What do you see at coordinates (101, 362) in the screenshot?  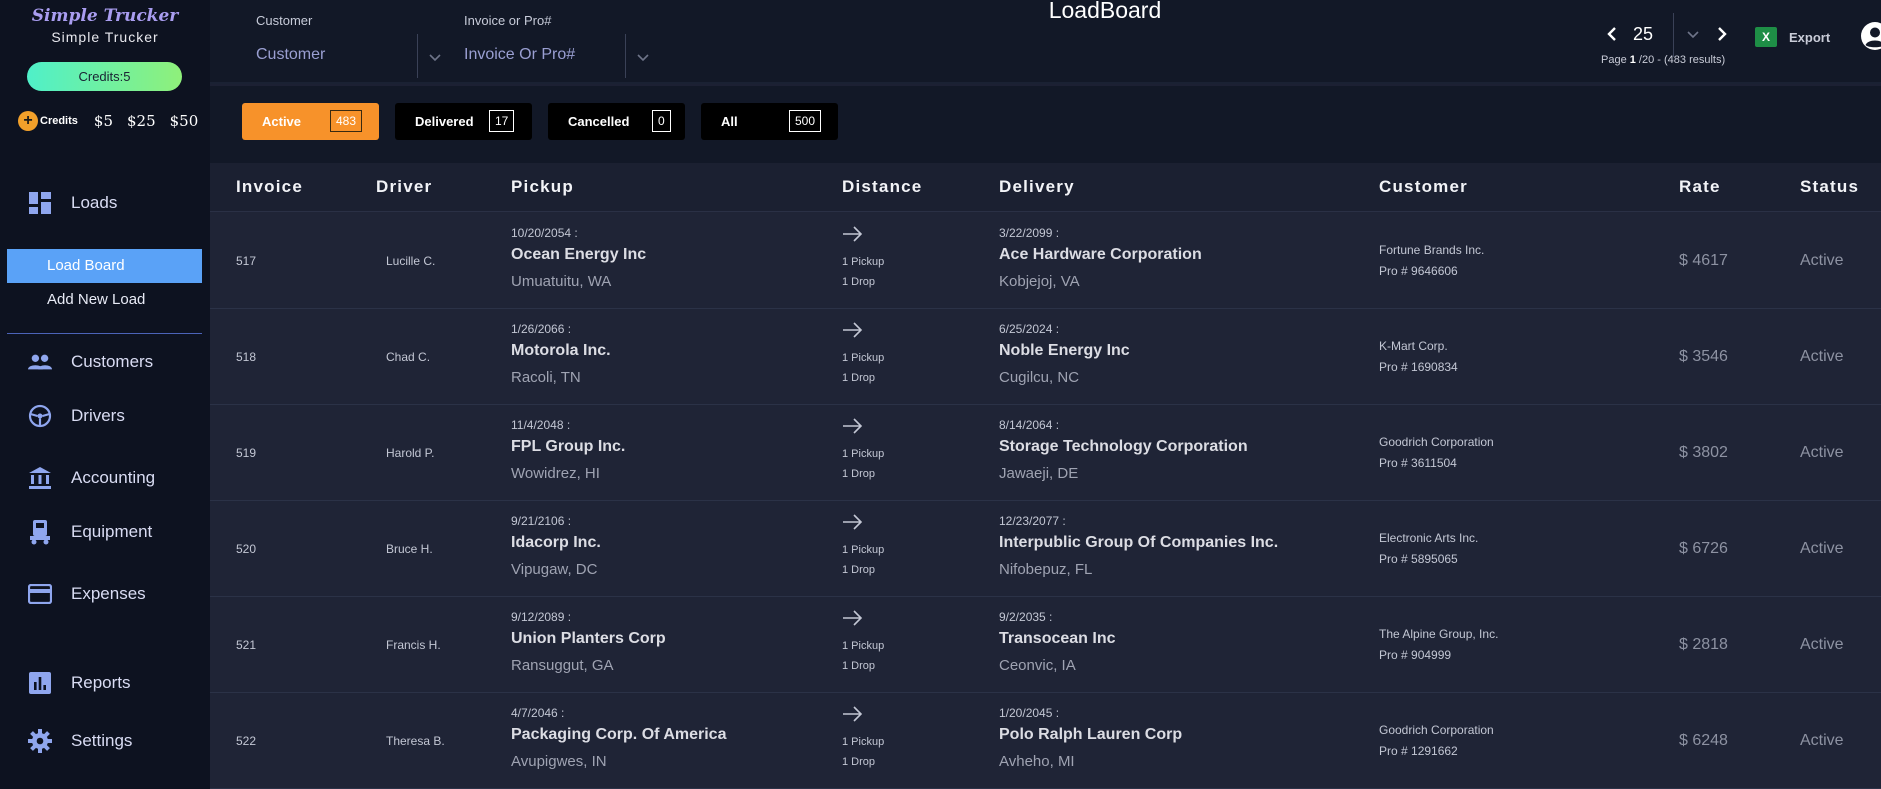 I see `sidebar-item-customers: Customers` at bounding box center [101, 362].